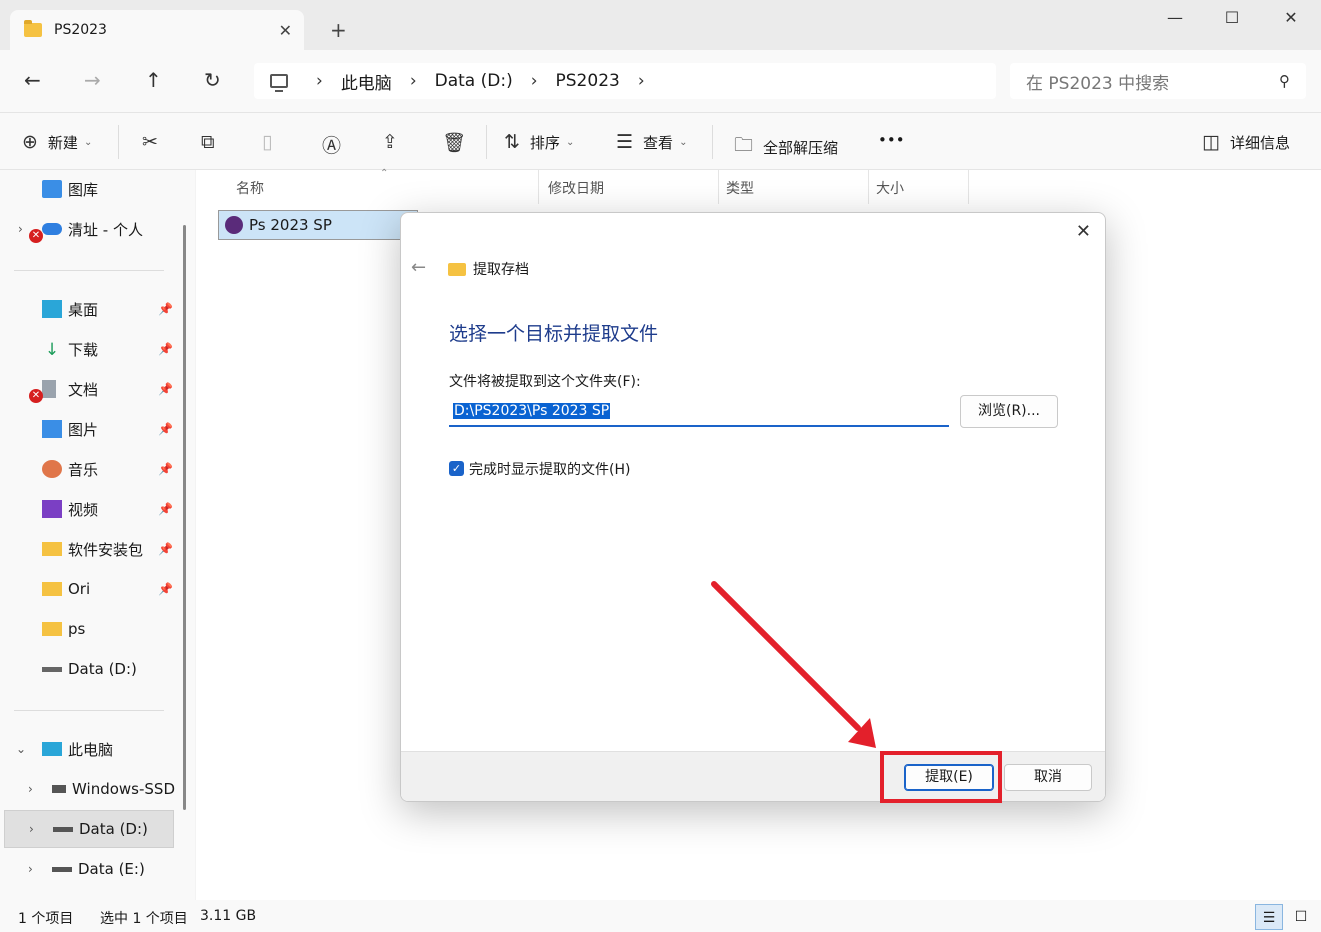 This screenshot has width=1321, height=932. What do you see at coordinates (87, 189) in the screenshot?
I see `sidebar-item-gallery: 图库` at bounding box center [87, 189].